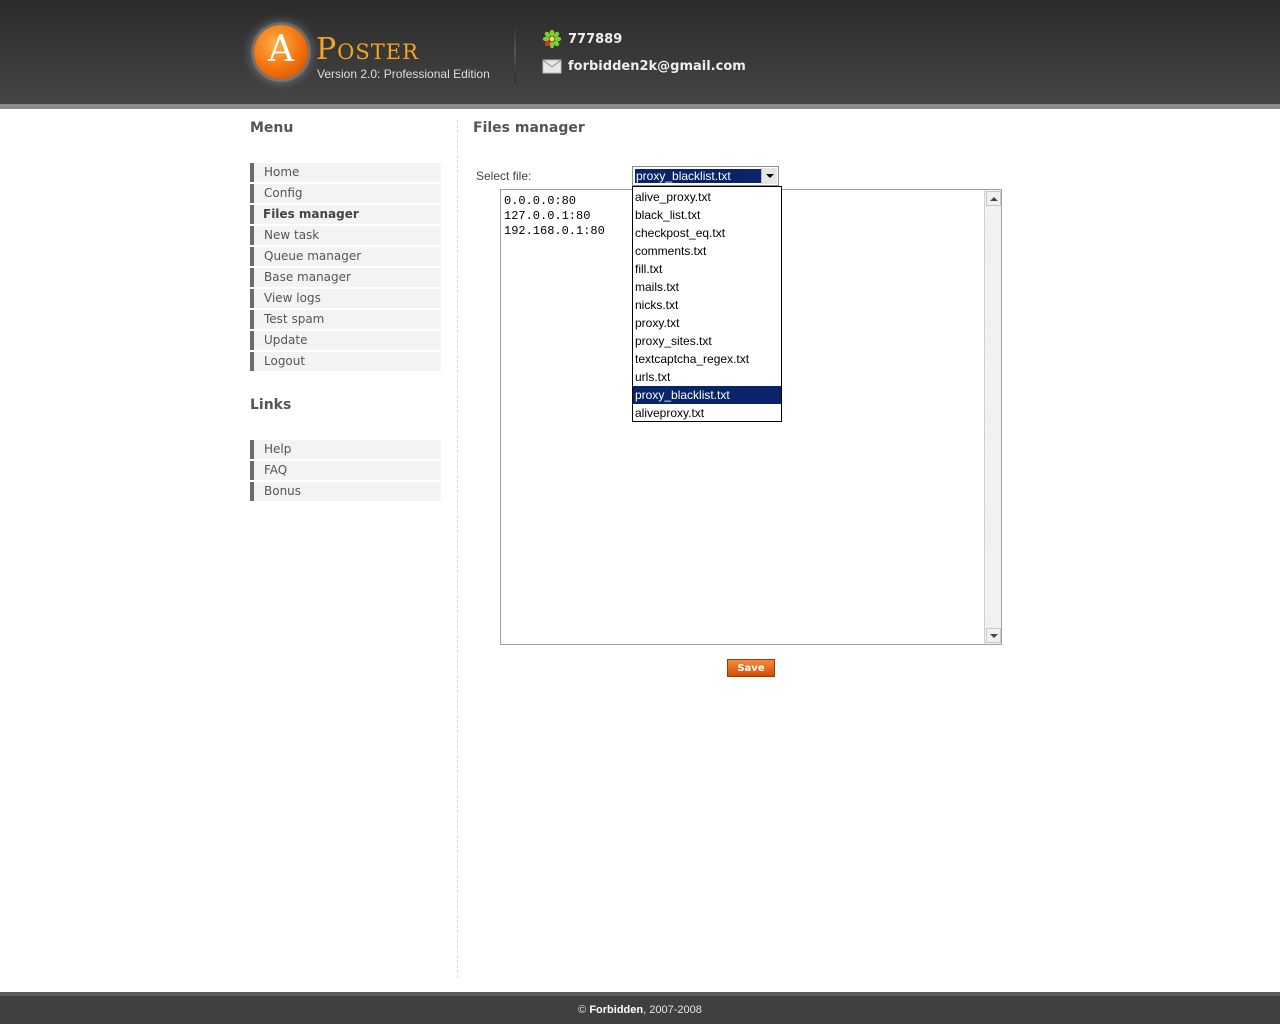 This screenshot has width=1280, height=1024. What do you see at coordinates (554, 231) in the screenshot?
I see `editor-line: 192.168.0.1:80` at bounding box center [554, 231].